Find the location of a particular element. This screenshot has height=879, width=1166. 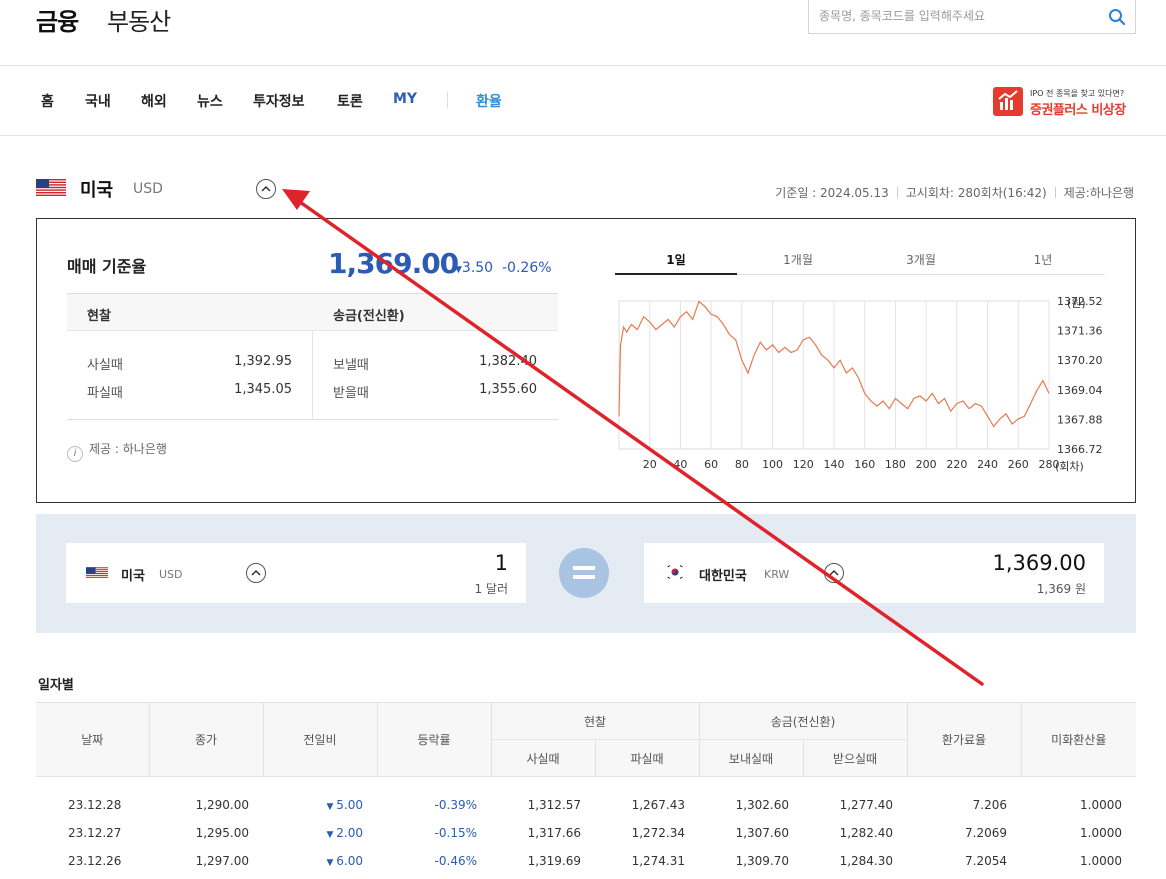

meta-provider: 제공:하나은행 is located at coordinates (1098, 193).